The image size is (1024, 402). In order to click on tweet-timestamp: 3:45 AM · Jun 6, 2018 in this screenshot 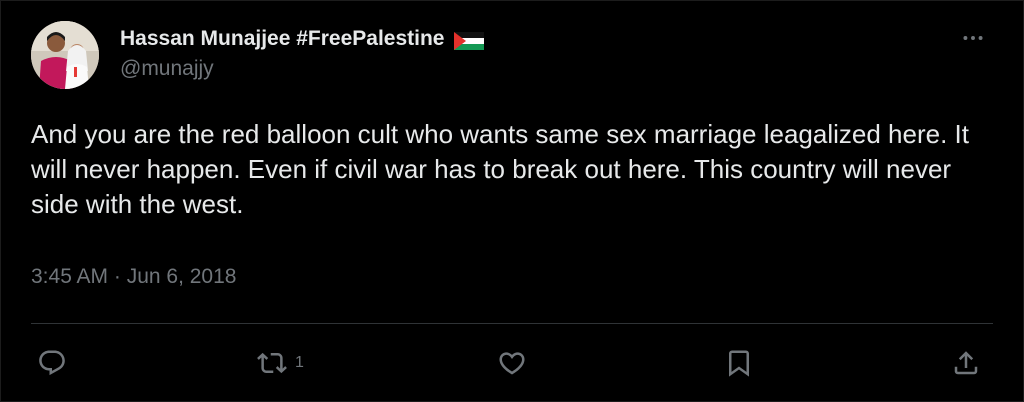, I will do `click(133, 277)`.